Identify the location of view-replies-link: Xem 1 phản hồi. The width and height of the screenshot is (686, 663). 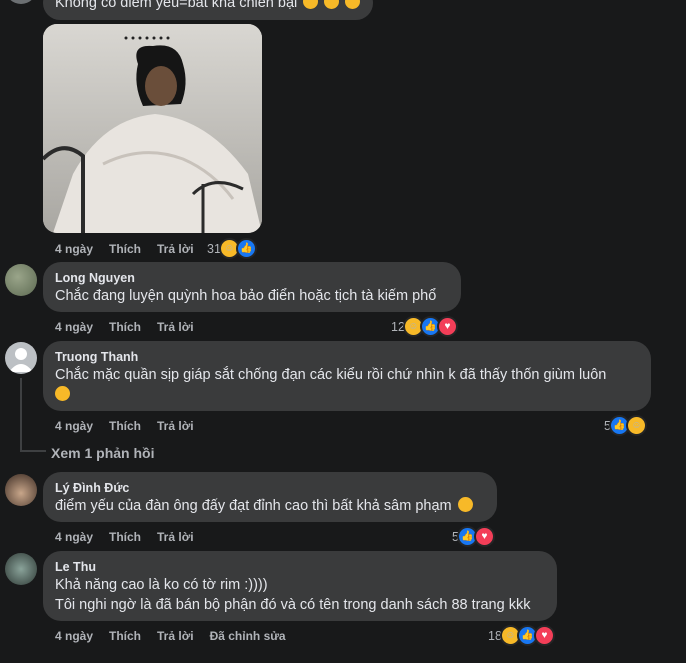
(102, 453).